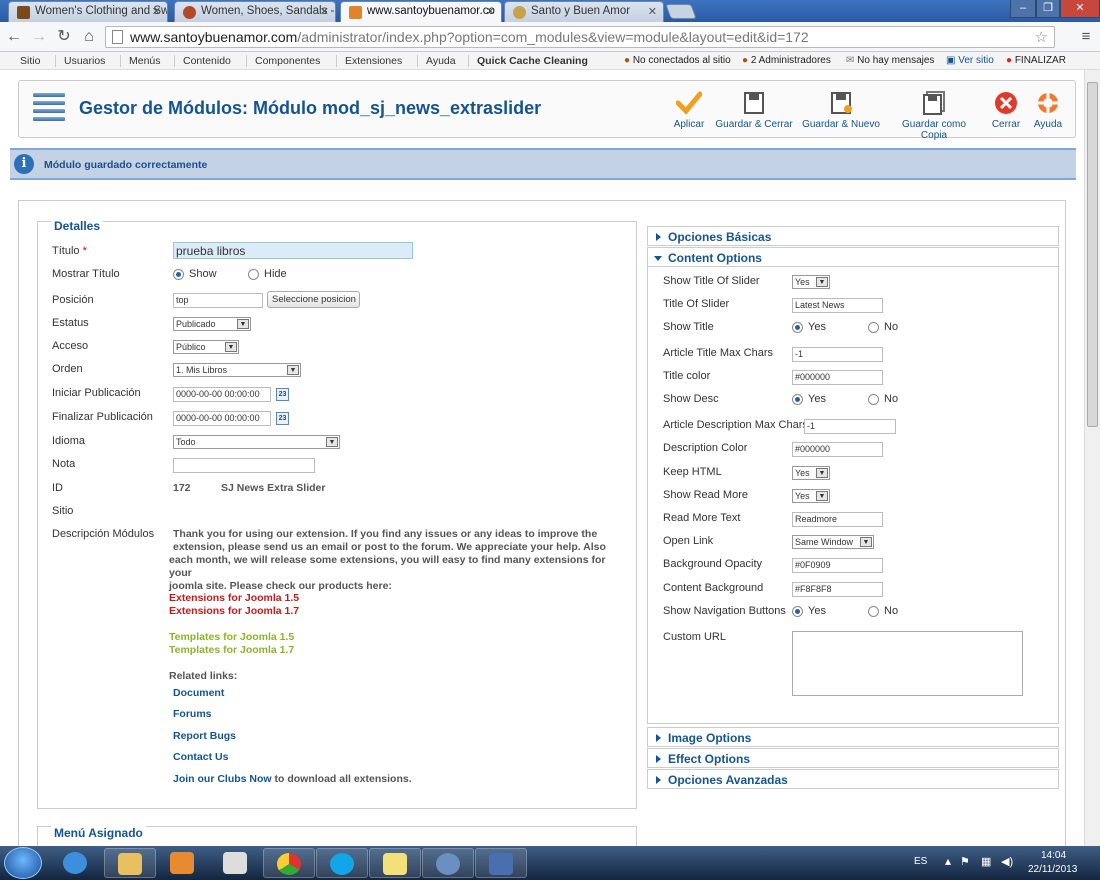 Image resolution: width=1100 pixels, height=880 pixels. What do you see at coordinates (1080, 9) in the screenshot?
I see `close-window-button: ✕` at bounding box center [1080, 9].